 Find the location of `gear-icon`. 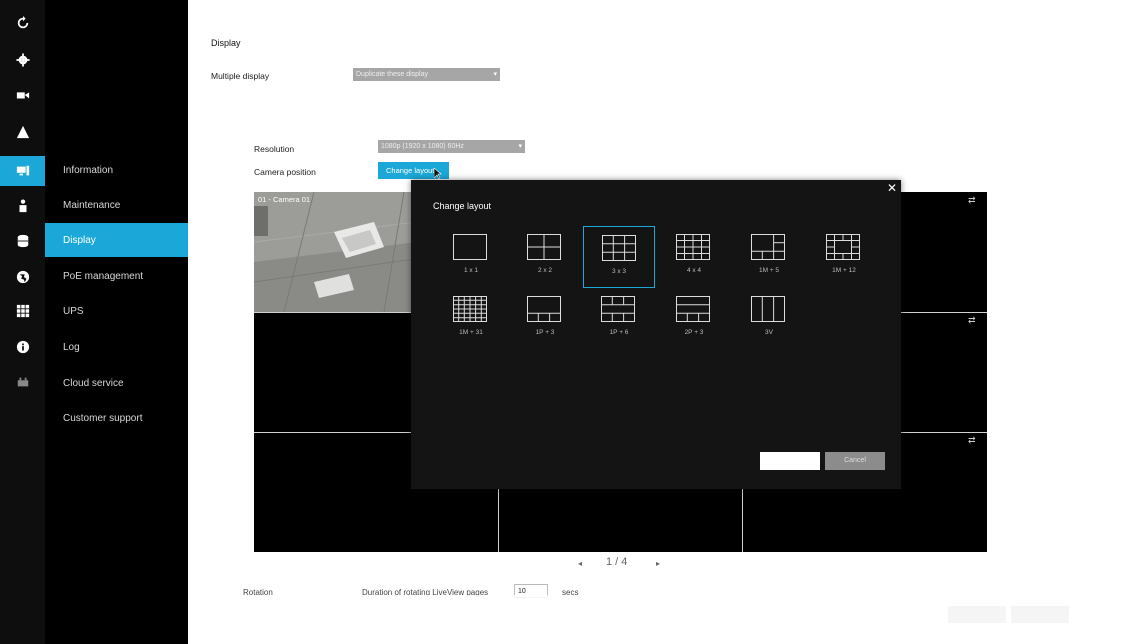

gear-icon is located at coordinates (22, 60).